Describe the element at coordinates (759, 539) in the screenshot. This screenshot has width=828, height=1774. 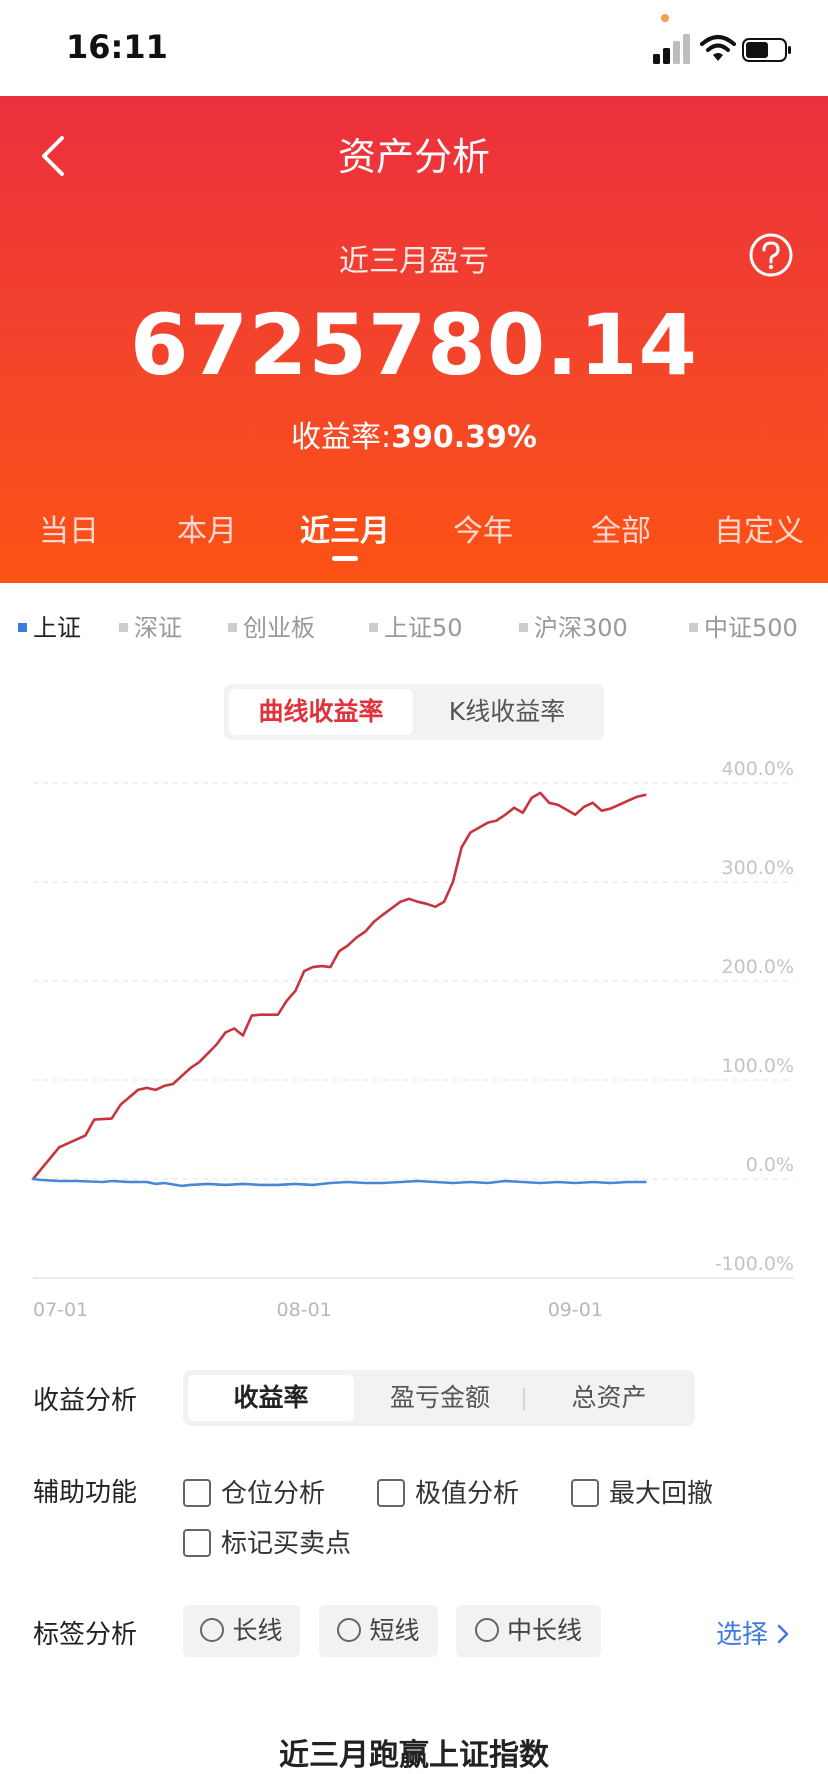
I see `period-tab-custom: 自定义` at that location.